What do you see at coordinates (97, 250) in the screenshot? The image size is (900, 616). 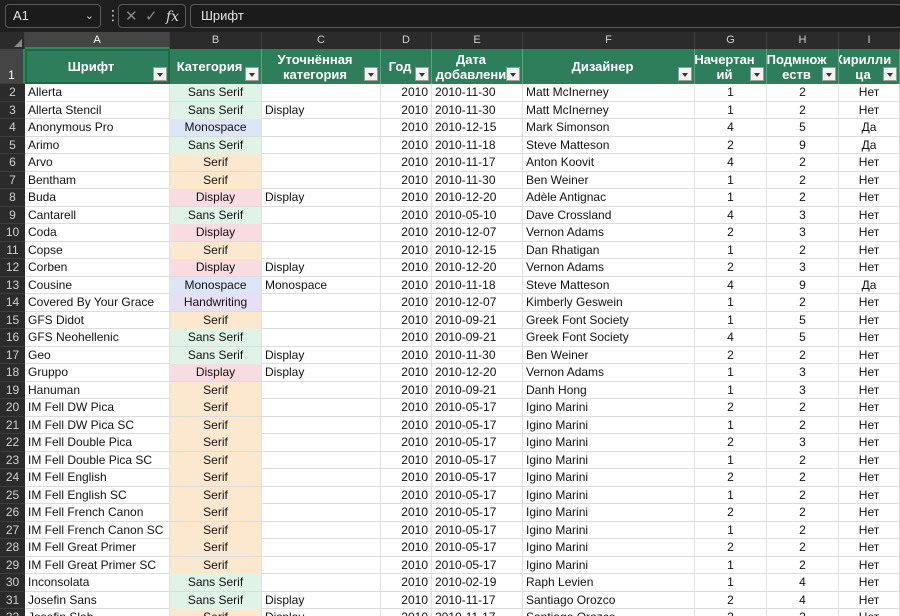 I see `cell-a: Copse` at bounding box center [97, 250].